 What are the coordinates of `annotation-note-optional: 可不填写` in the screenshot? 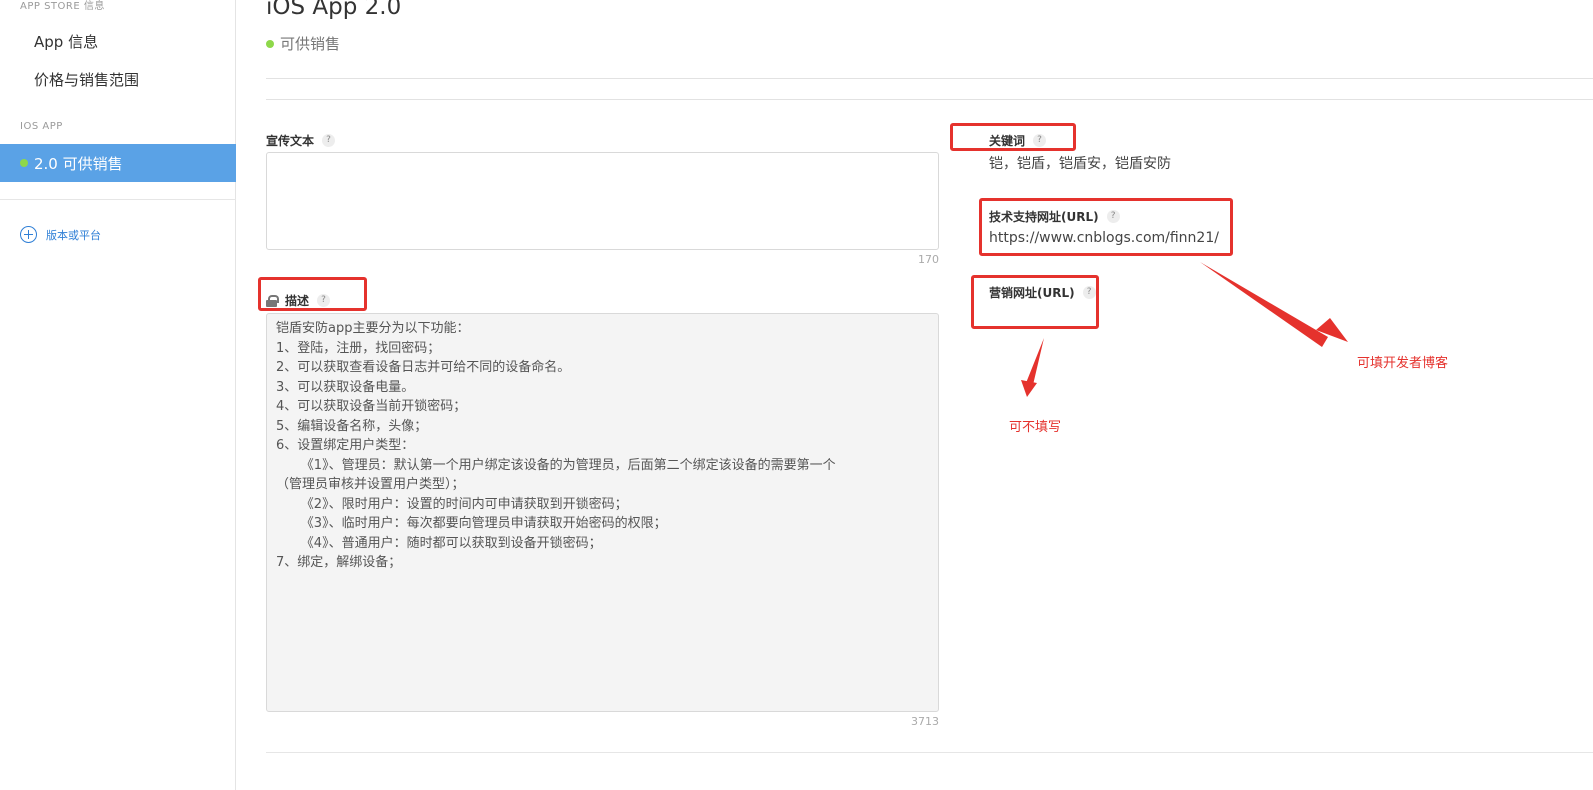 It's located at (1035, 427).